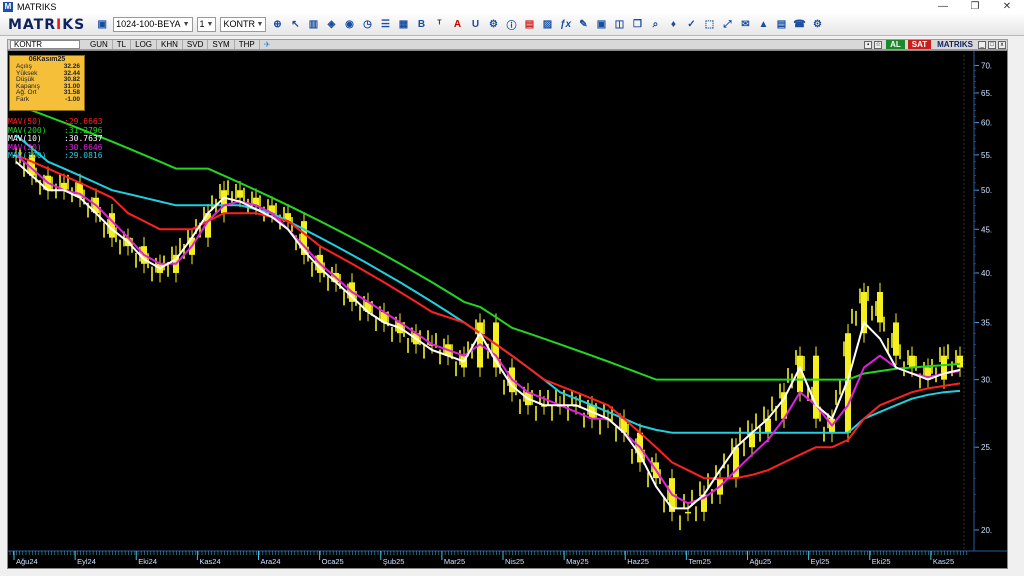 This screenshot has width=1024, height=576. What do you see at coordinates (170, 44) in the screenshot?
I see `period-khn: KHN` at bounding box center [170, 44].